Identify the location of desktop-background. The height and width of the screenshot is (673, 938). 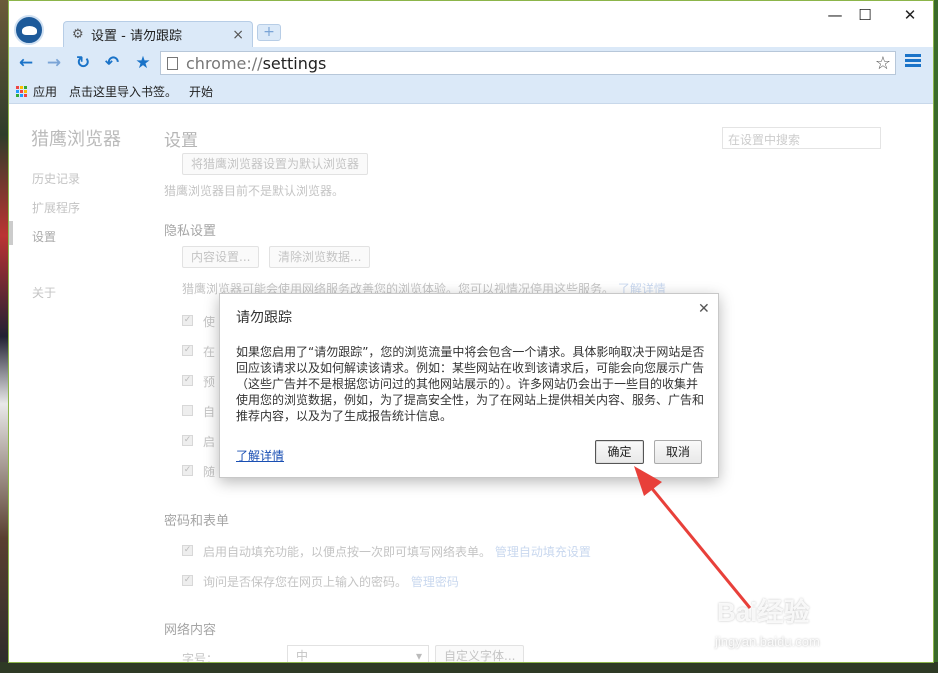
(4, 336).